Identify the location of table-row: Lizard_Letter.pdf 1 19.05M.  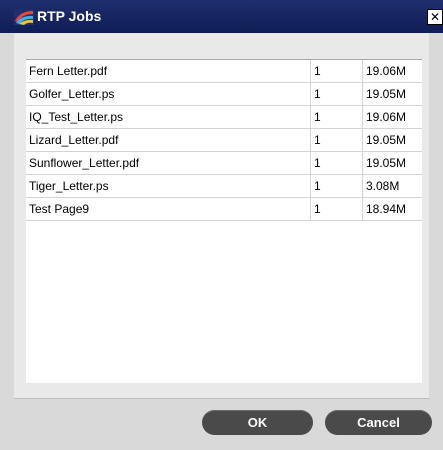
(224, 140).